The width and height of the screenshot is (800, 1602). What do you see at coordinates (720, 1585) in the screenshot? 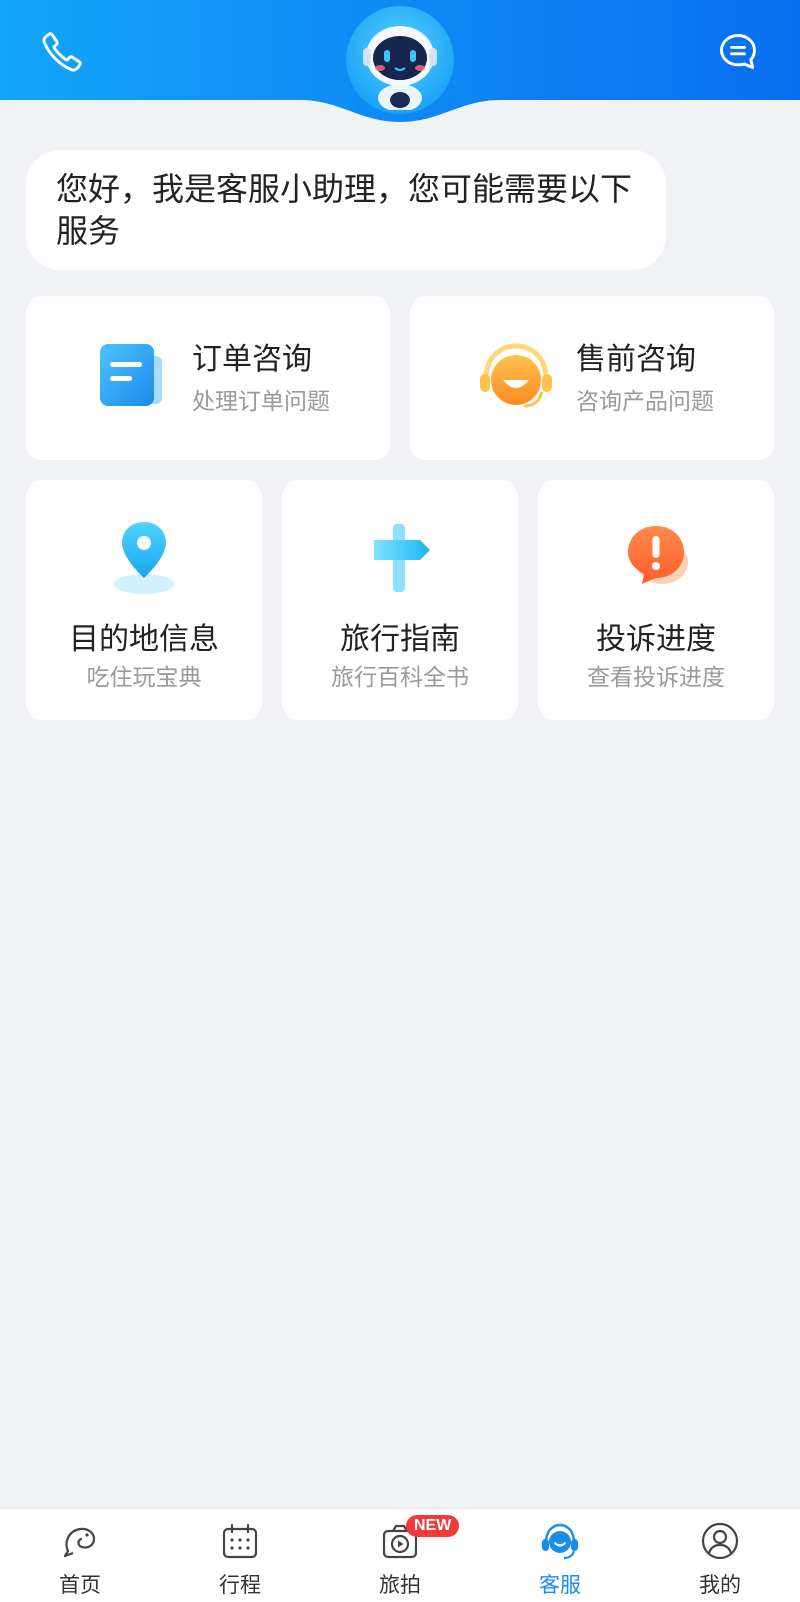
I see `tab-label: 我的` at bounding box center [720, 1585].